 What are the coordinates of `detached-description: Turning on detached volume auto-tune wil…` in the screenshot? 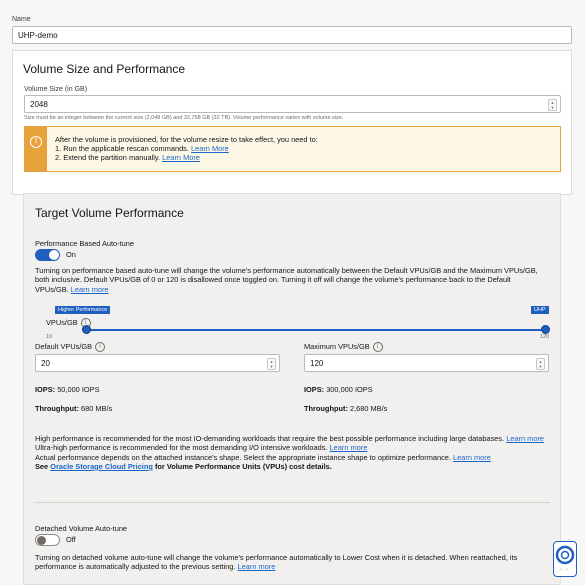 It's located at (276, 562).